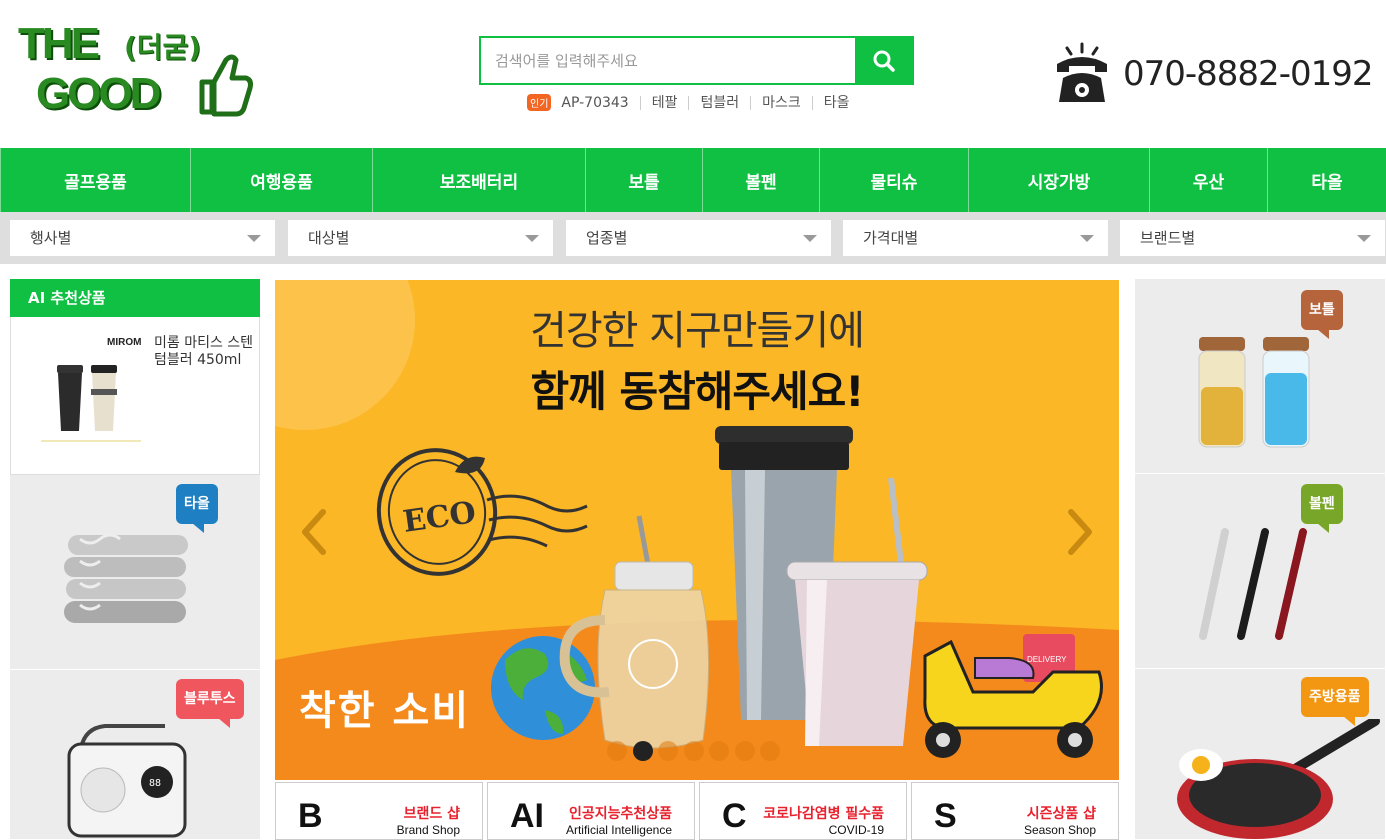  I want to click on filter-label: 업종별, so click(607, 238).